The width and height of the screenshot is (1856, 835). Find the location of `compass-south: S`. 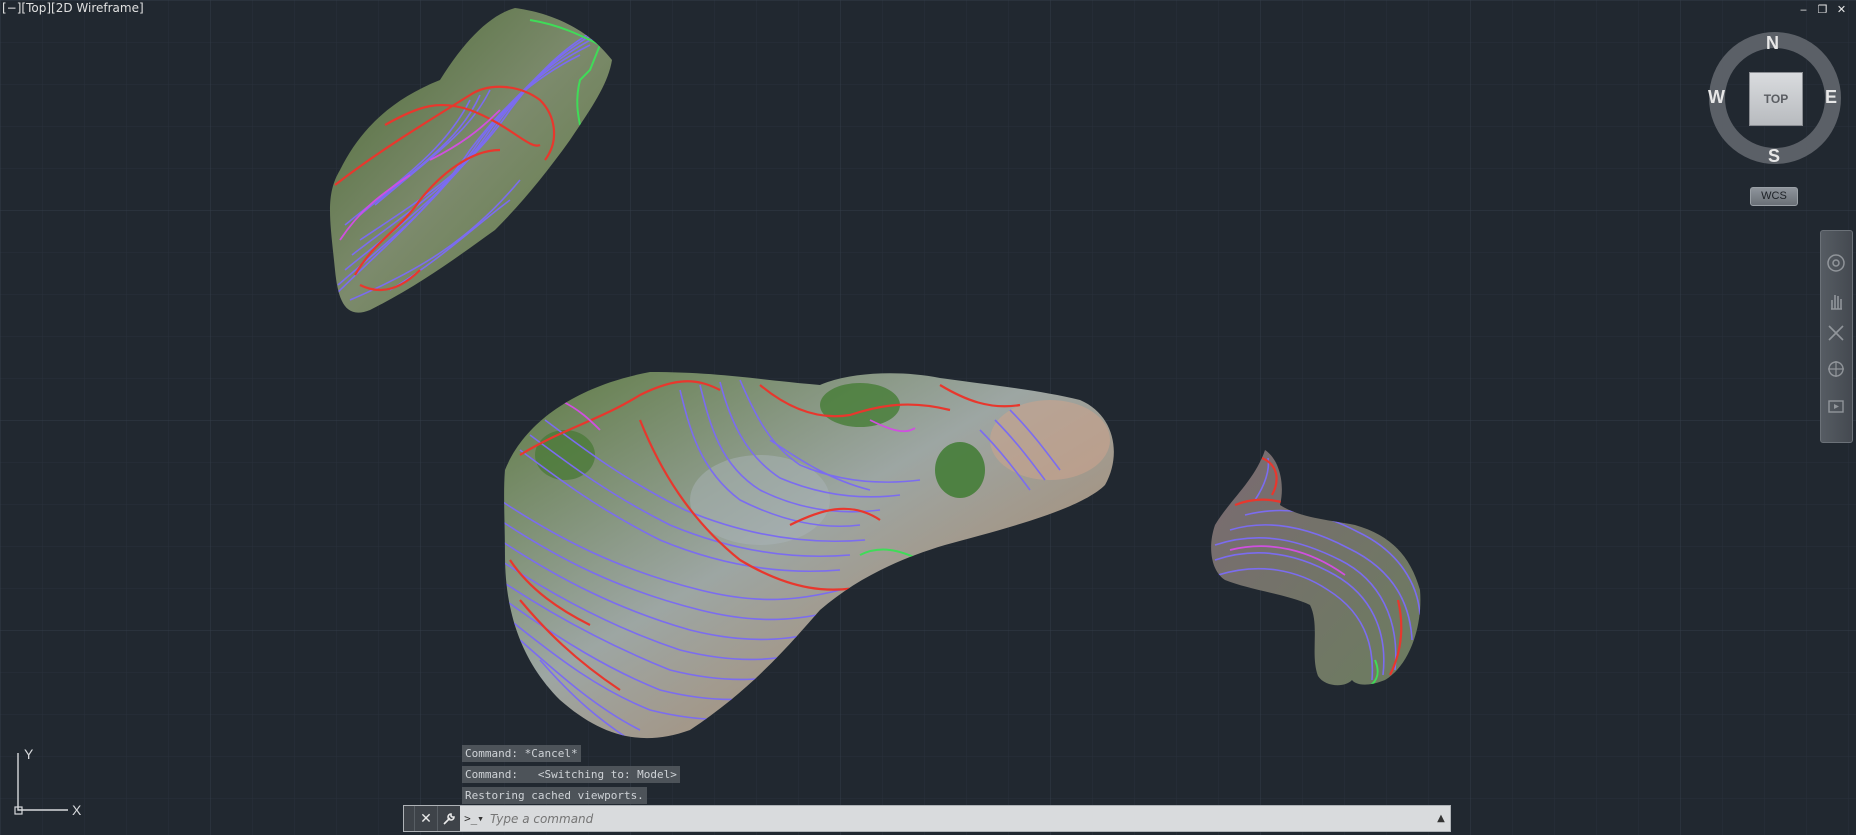

compass-south: S is located at coordinates (1774, 156).